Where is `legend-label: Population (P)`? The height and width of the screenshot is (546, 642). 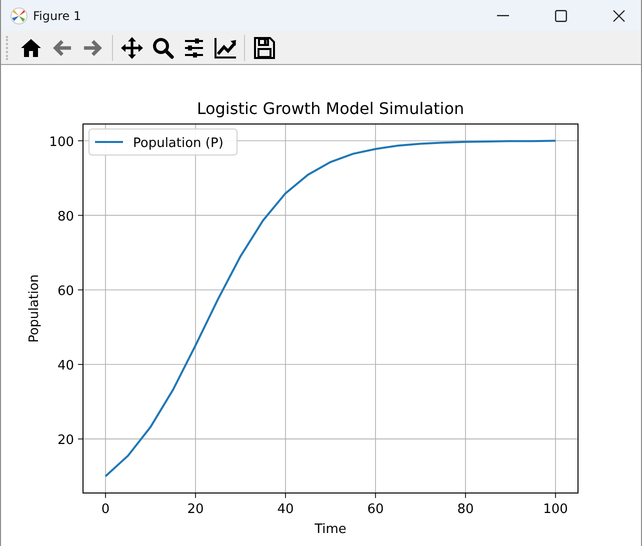
legend-label: Population (P) is located at coordinates (178, 143).